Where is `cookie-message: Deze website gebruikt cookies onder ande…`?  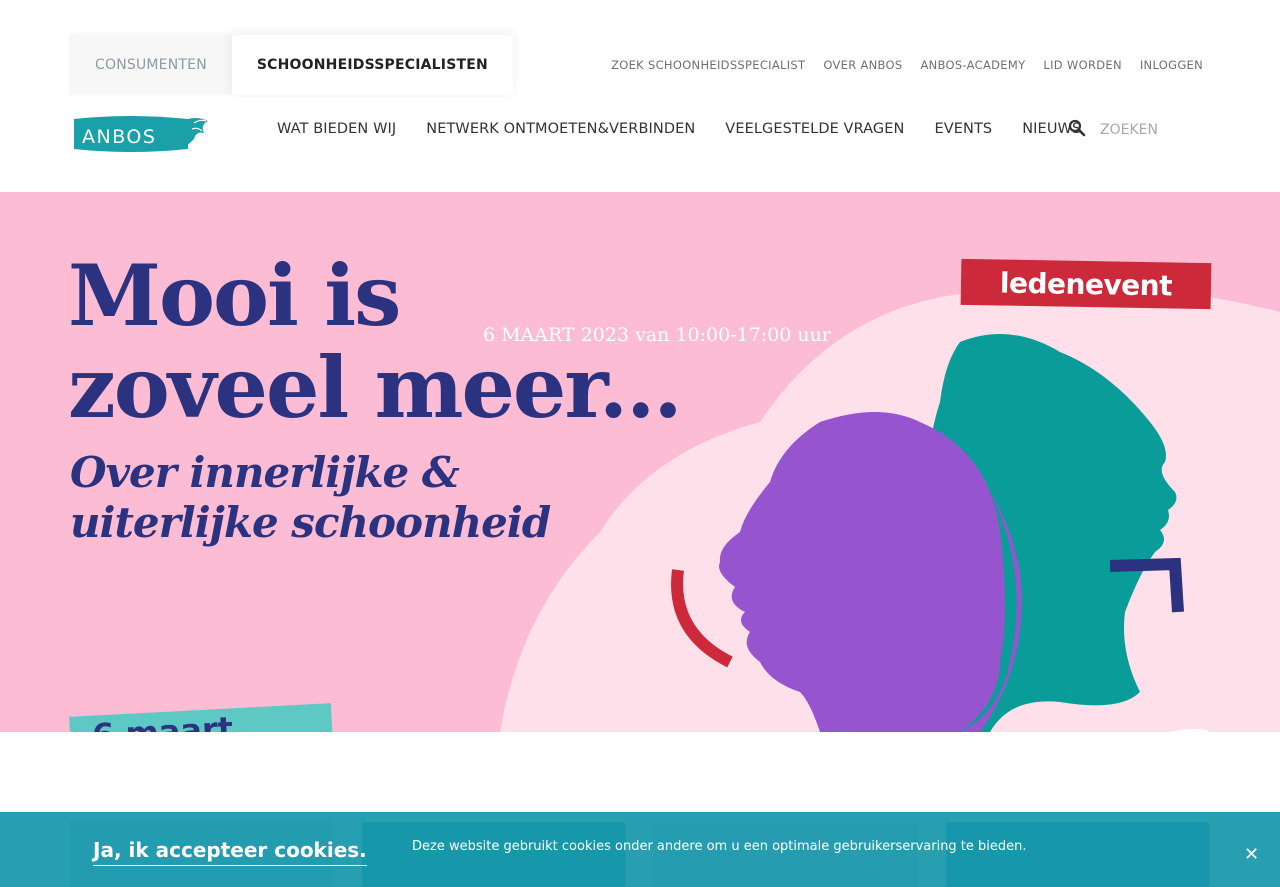
cookie-message: Deze website gebruikt cookies onder ande… is located at coordinates (719, 846).